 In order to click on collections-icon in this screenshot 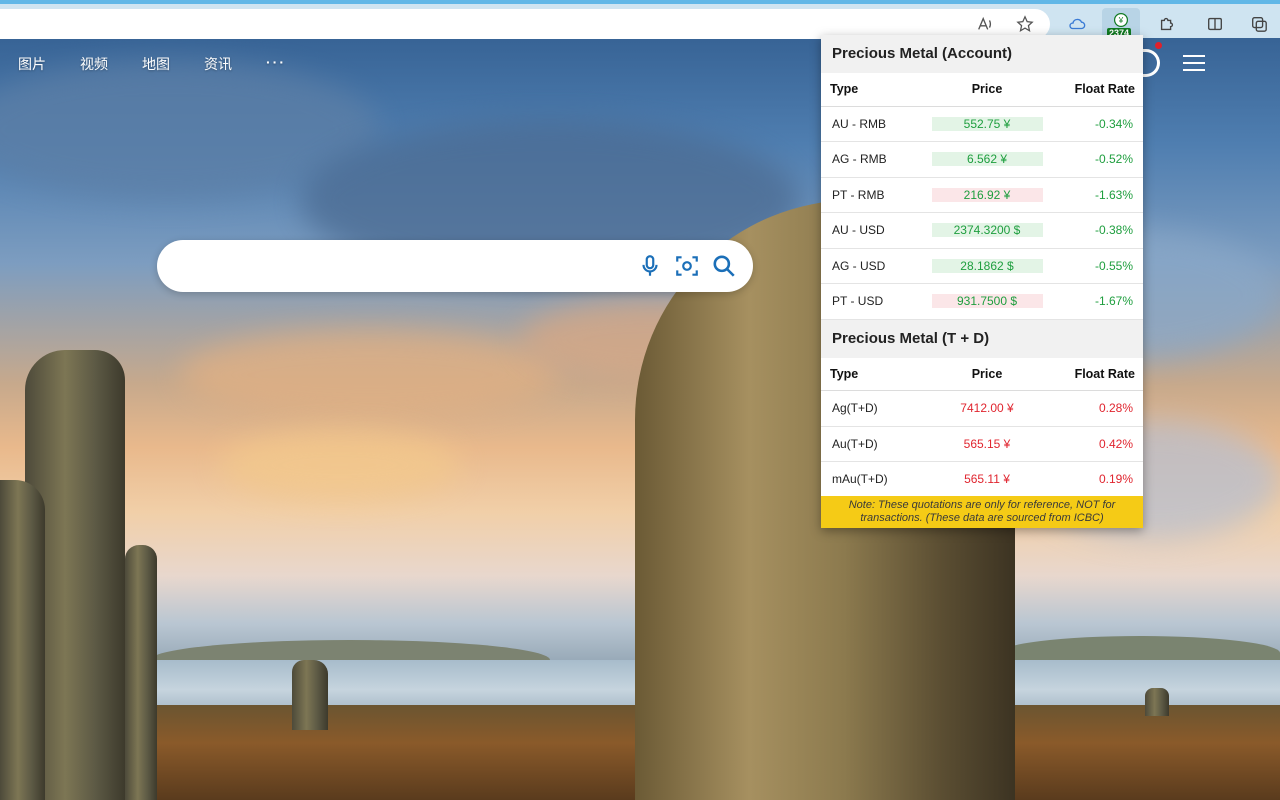, I will do `click(1259, 24)`.